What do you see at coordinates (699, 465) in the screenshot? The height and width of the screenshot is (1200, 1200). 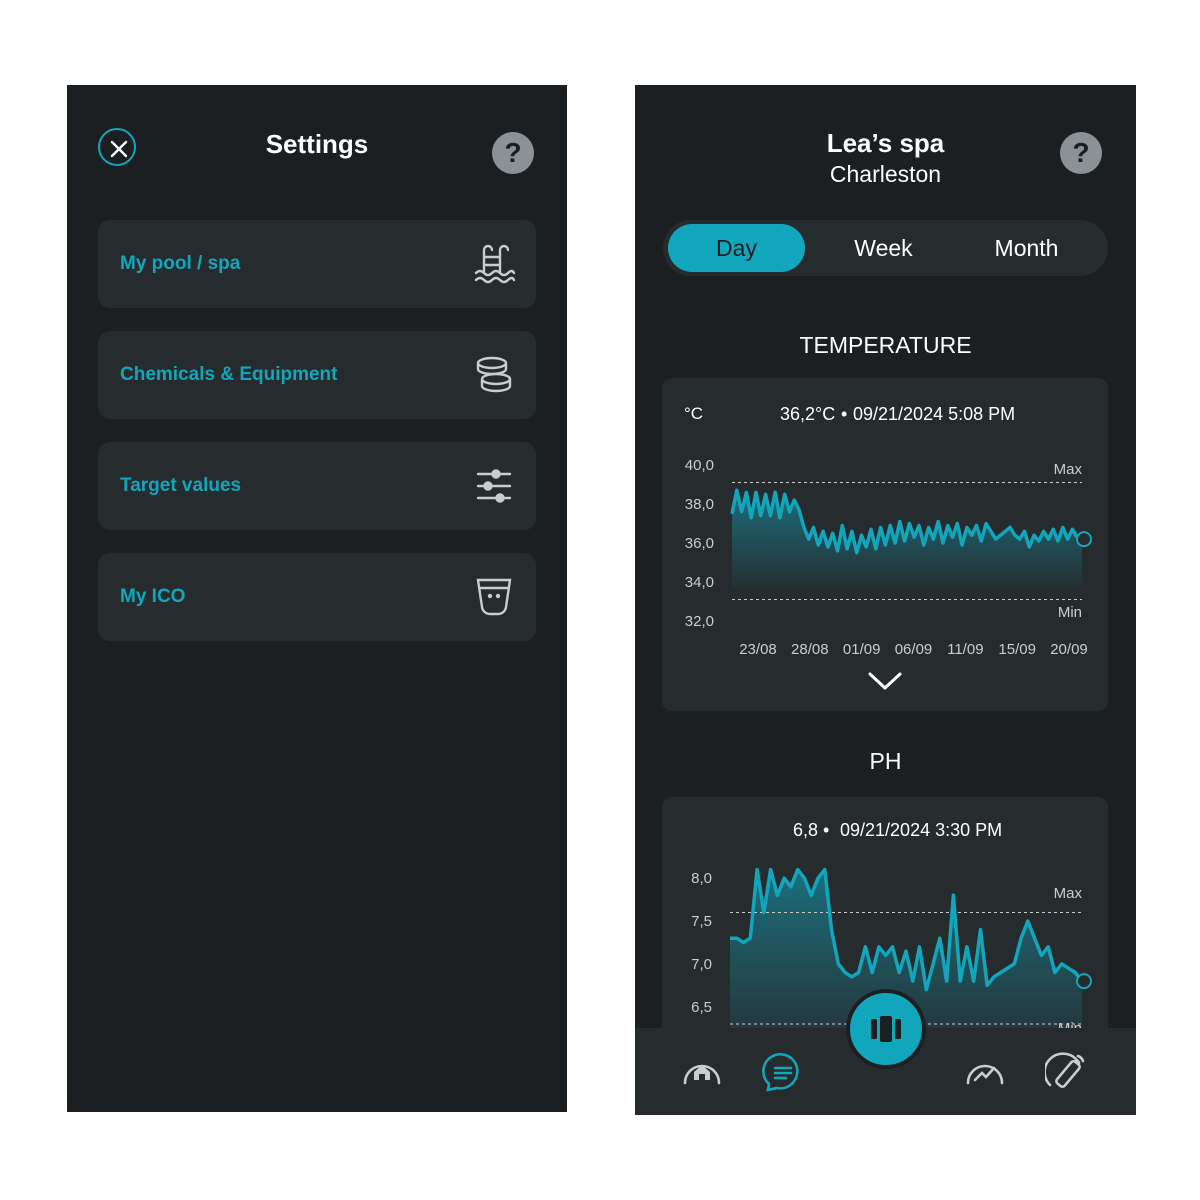 I see `y-tick-label: 40,0` at bounding box center [699, 465].